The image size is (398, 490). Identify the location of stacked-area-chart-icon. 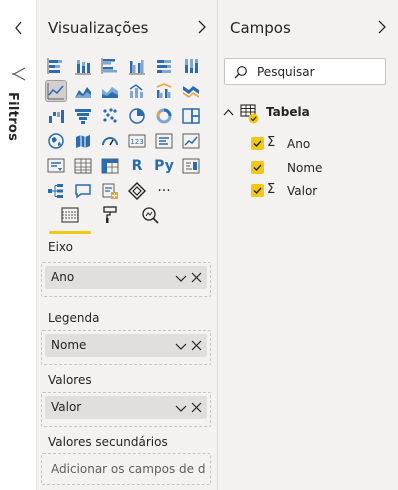
(110, 91).